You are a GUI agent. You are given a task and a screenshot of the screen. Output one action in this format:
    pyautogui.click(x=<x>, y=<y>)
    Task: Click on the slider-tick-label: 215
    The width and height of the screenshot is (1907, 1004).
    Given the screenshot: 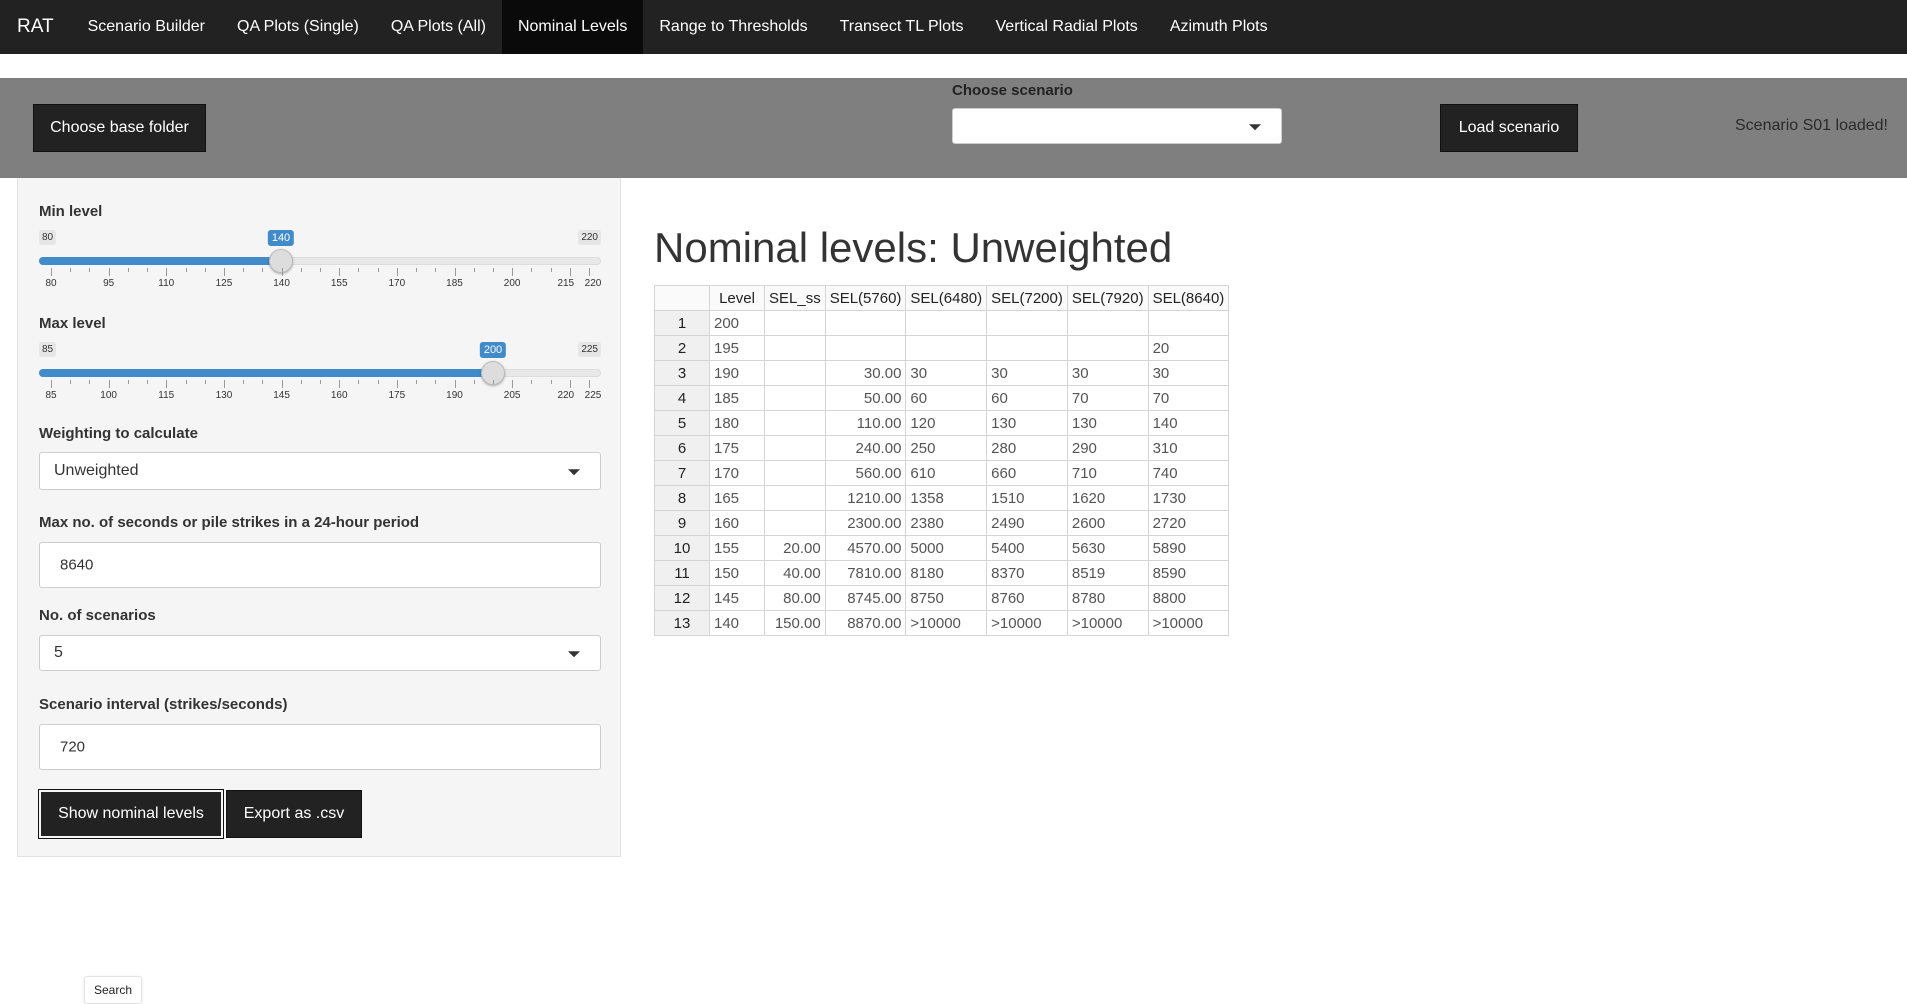 What is the action you would take?
    pyautogui.click(x=566, y=283)
    